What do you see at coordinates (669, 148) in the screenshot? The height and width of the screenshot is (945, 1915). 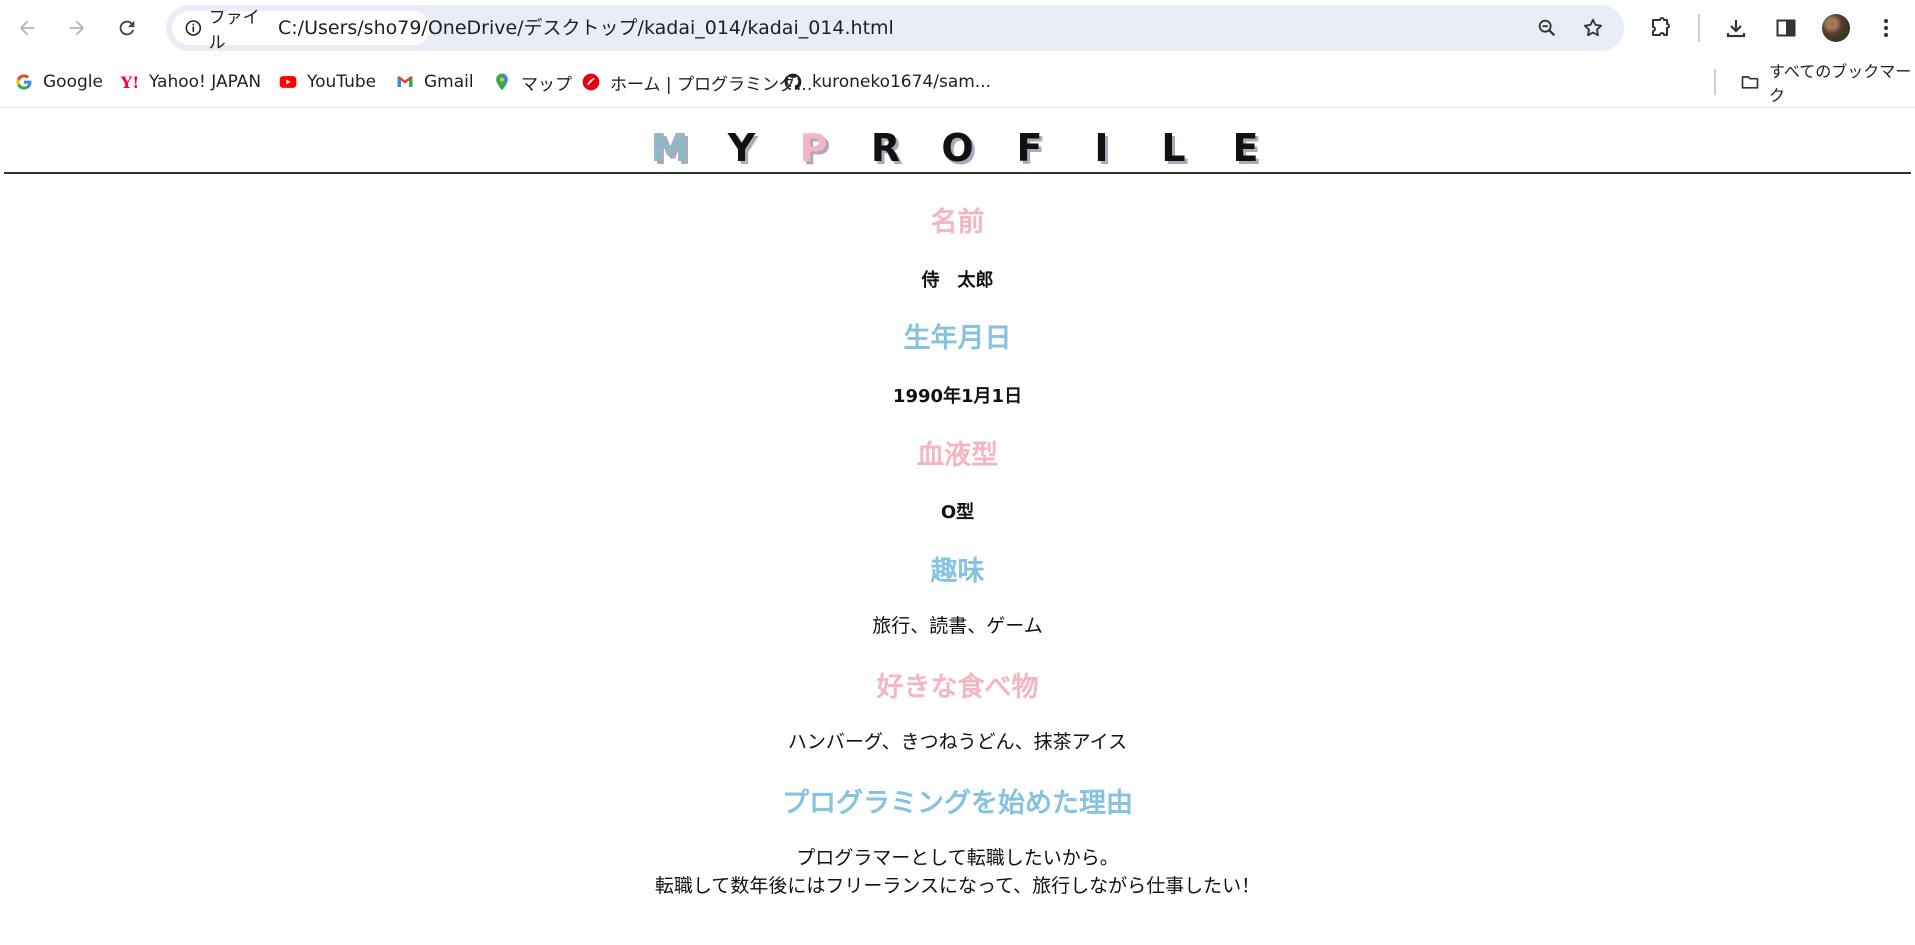 I see `logo-letter: M` at bounding box center [669, 148].